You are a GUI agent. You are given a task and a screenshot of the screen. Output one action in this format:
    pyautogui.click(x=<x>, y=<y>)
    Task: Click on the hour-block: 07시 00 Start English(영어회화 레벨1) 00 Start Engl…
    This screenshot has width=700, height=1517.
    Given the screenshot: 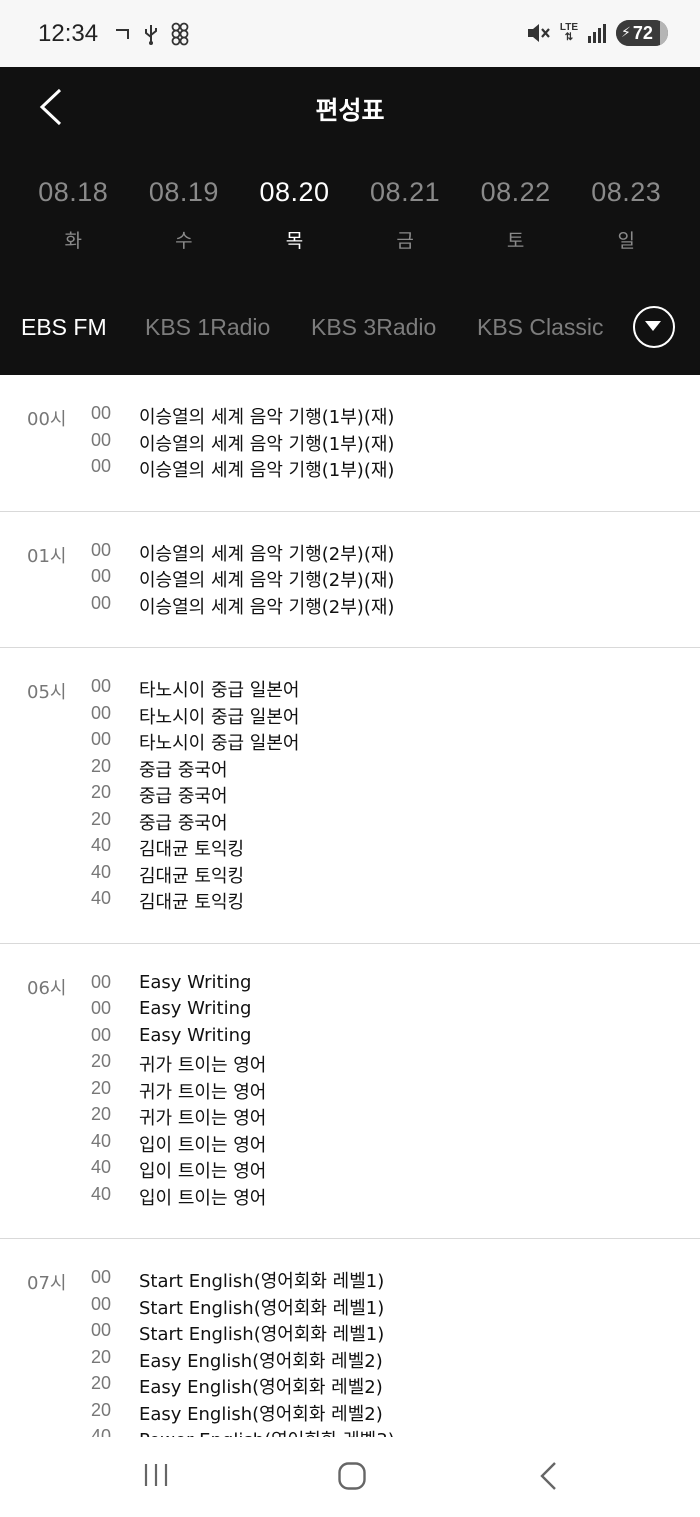 What is the action you would take?
    pyautogui.click(x=350, y=1338)
    